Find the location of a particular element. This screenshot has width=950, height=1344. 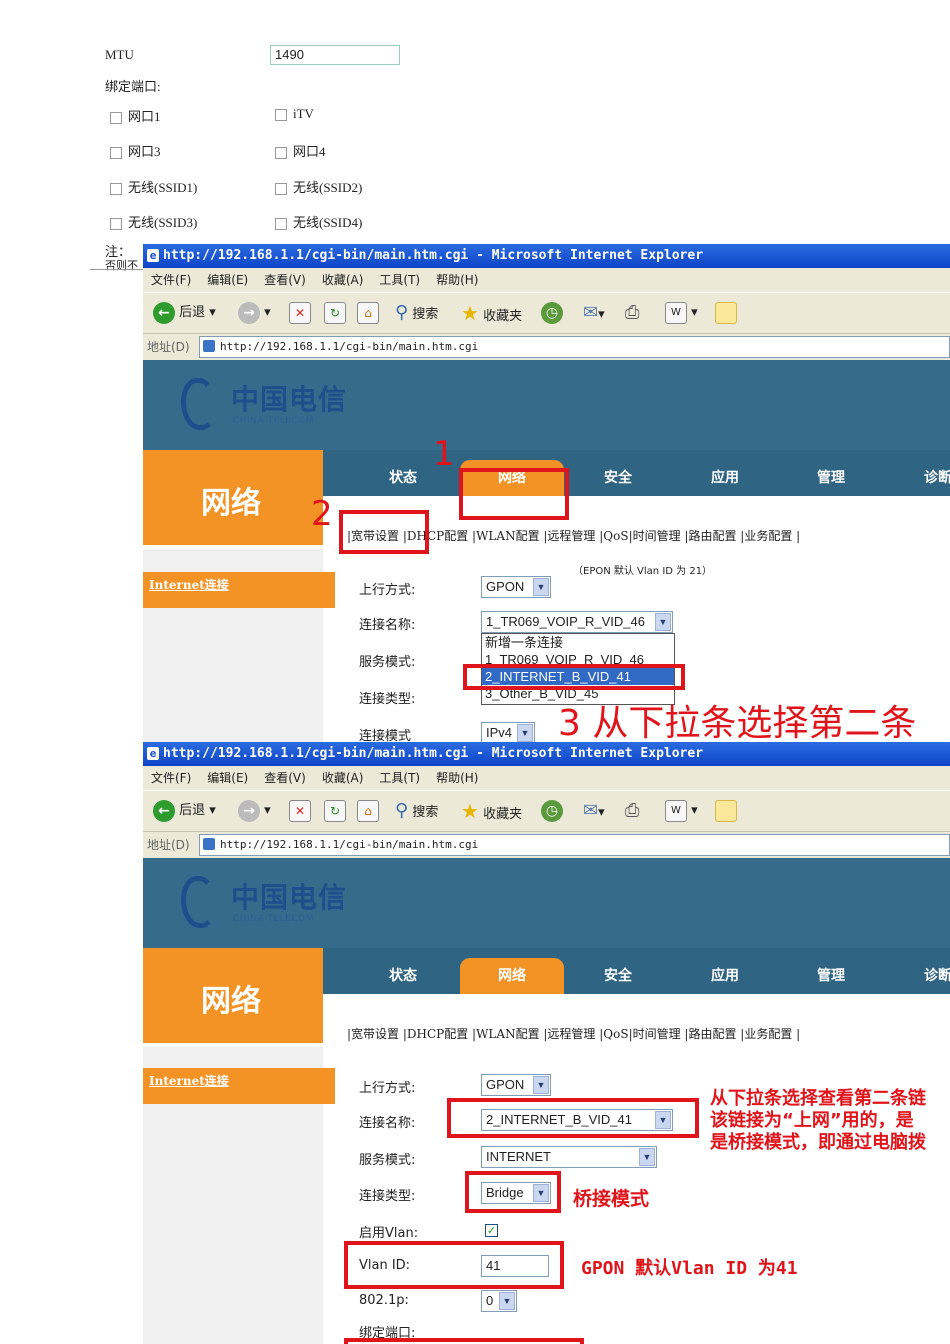

p8021-select: 0 ▼ is located at coordinates (499, 1301).